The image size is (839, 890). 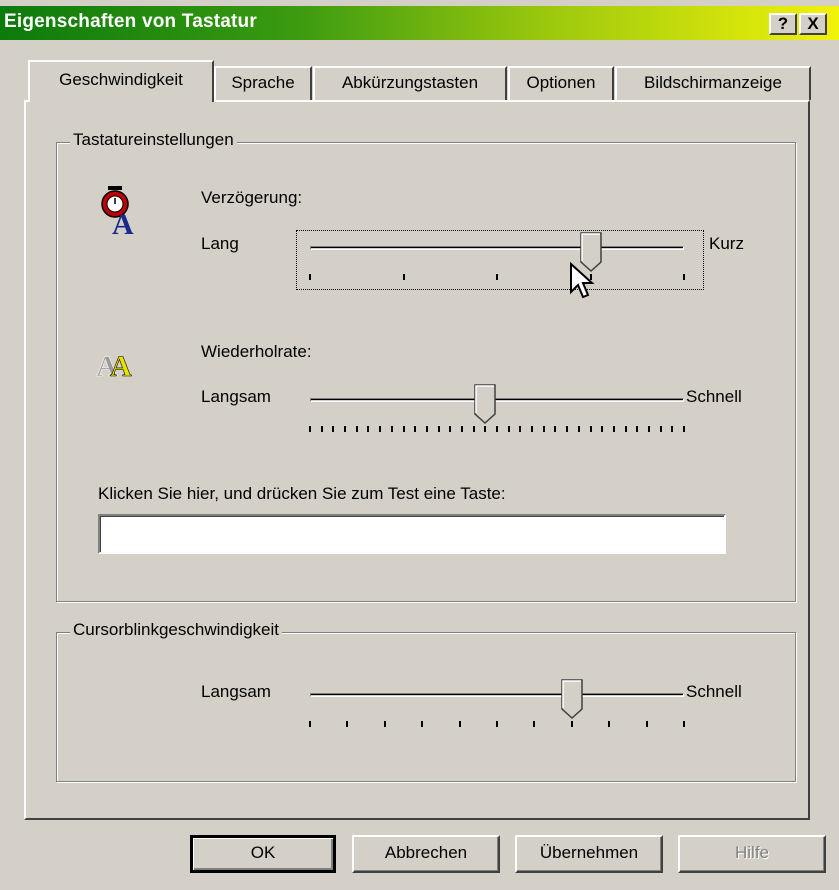 I want to click on cancel-button: Abbrechen, so click(x=426, y=854).